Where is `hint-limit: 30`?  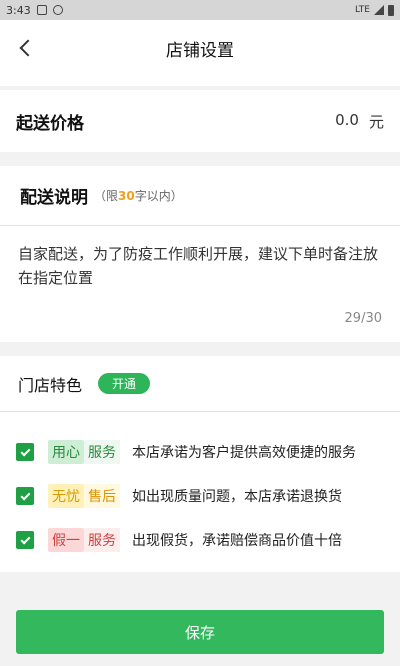
hint-limit: 30 is located at coordinates (126, 196).